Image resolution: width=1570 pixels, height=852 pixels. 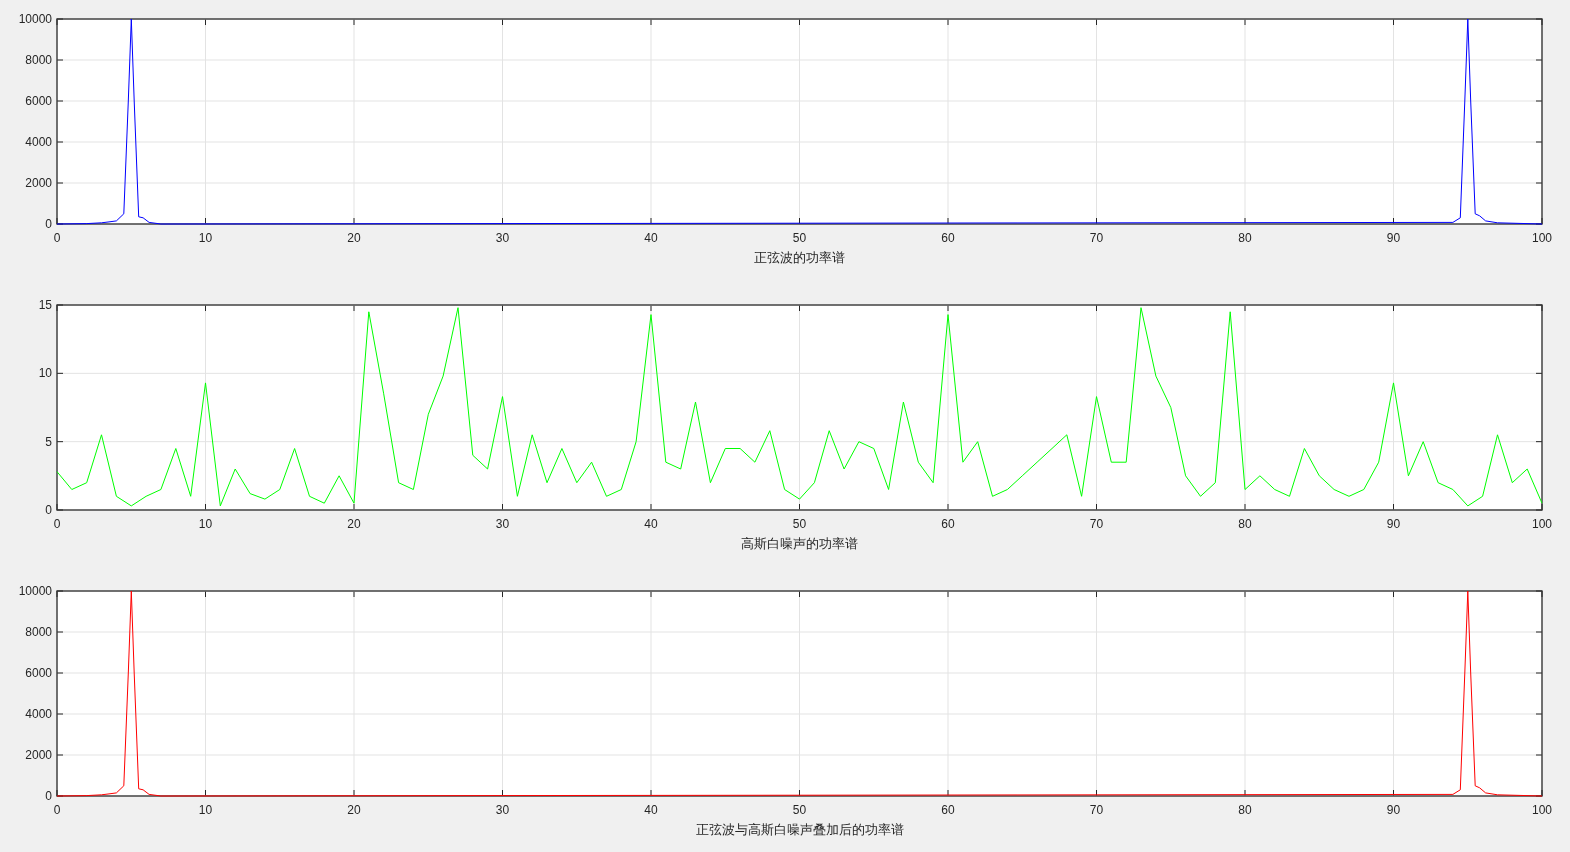 What do you see at coordinates (799, 829) in the screenshot?
I see `axis-label: 正弦波与高斯白噪声叠加后的功率谱` at bounding box center [799, 829].